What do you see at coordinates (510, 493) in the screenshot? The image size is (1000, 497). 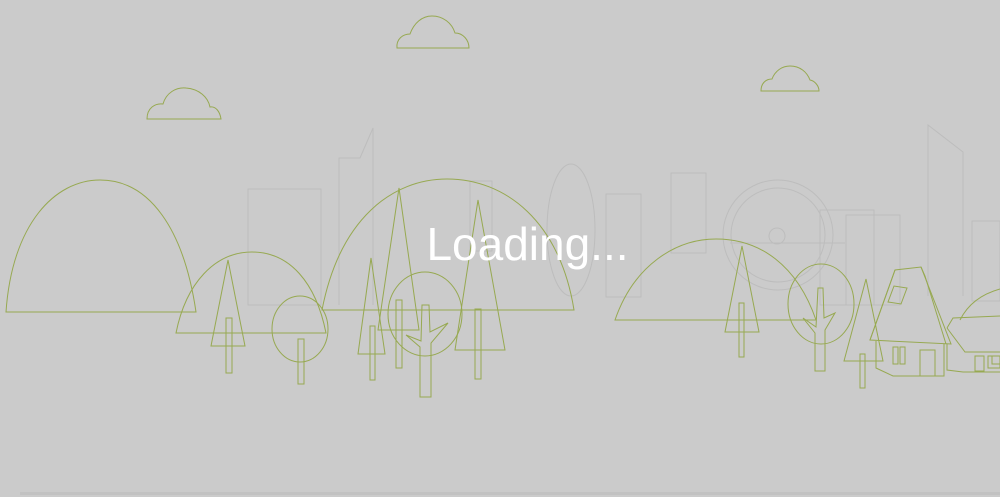 I see `progress-track` at bounding box center [510, 493].